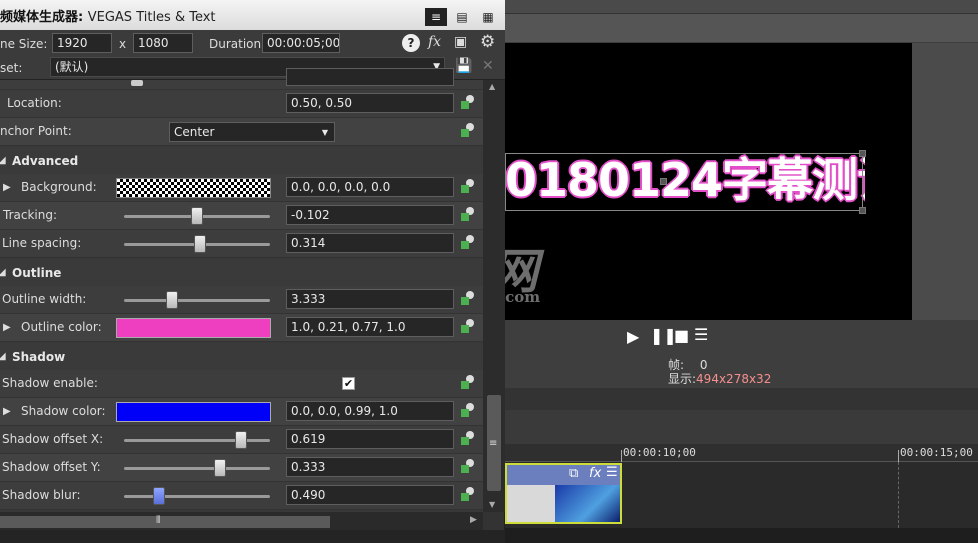  I want to click on preset-label: set:, so click(11, 68).